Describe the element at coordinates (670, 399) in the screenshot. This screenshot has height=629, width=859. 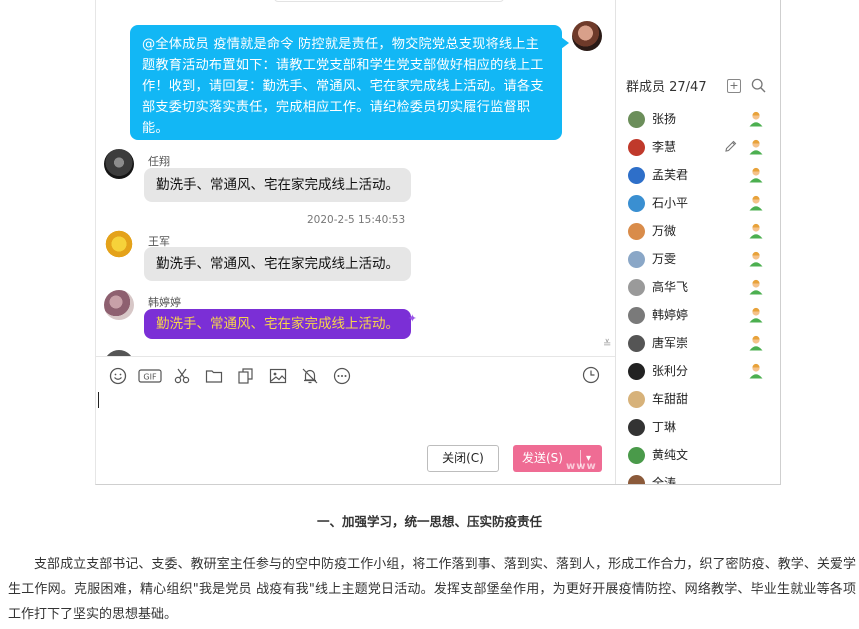
I see `member-name: 车甜甜` at that location.